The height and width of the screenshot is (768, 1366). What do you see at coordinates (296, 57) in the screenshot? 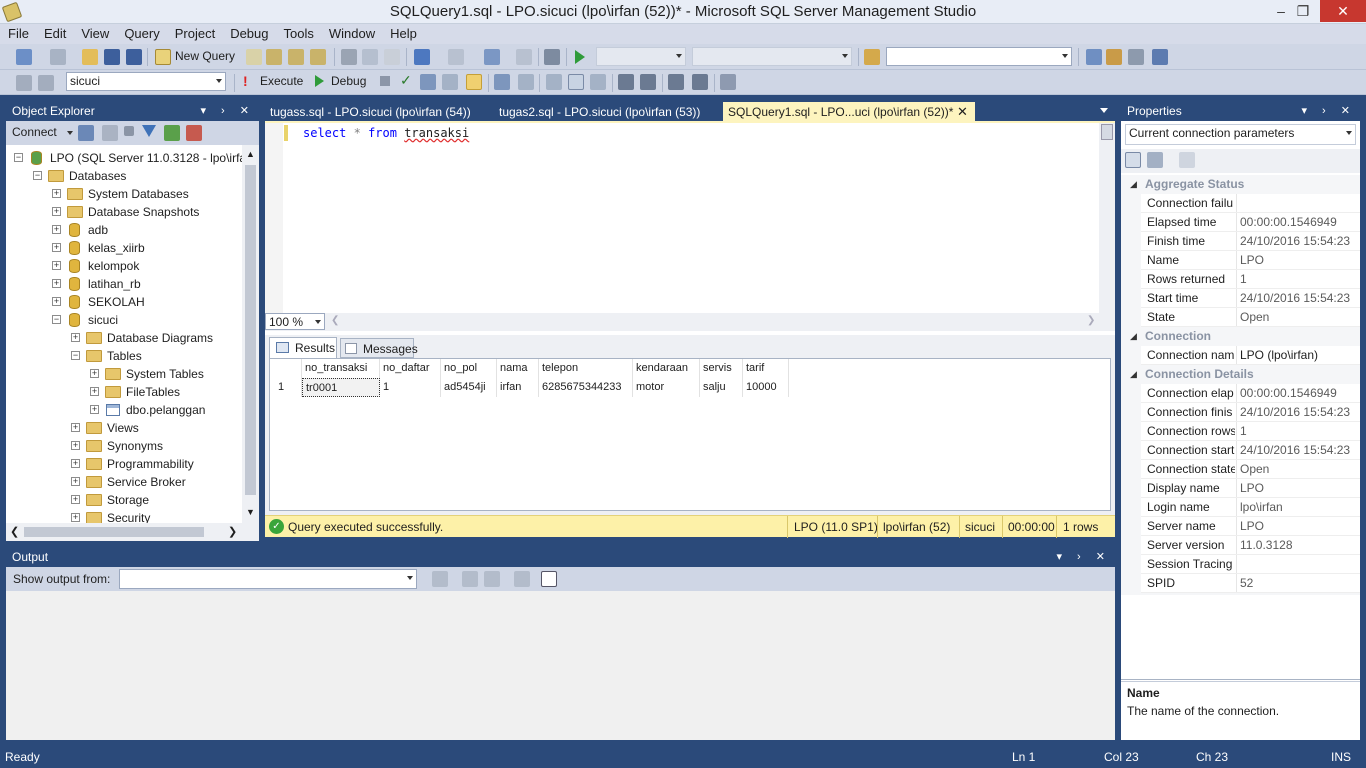
I see `mdx-query-icon` at bounding box center [296, 57].